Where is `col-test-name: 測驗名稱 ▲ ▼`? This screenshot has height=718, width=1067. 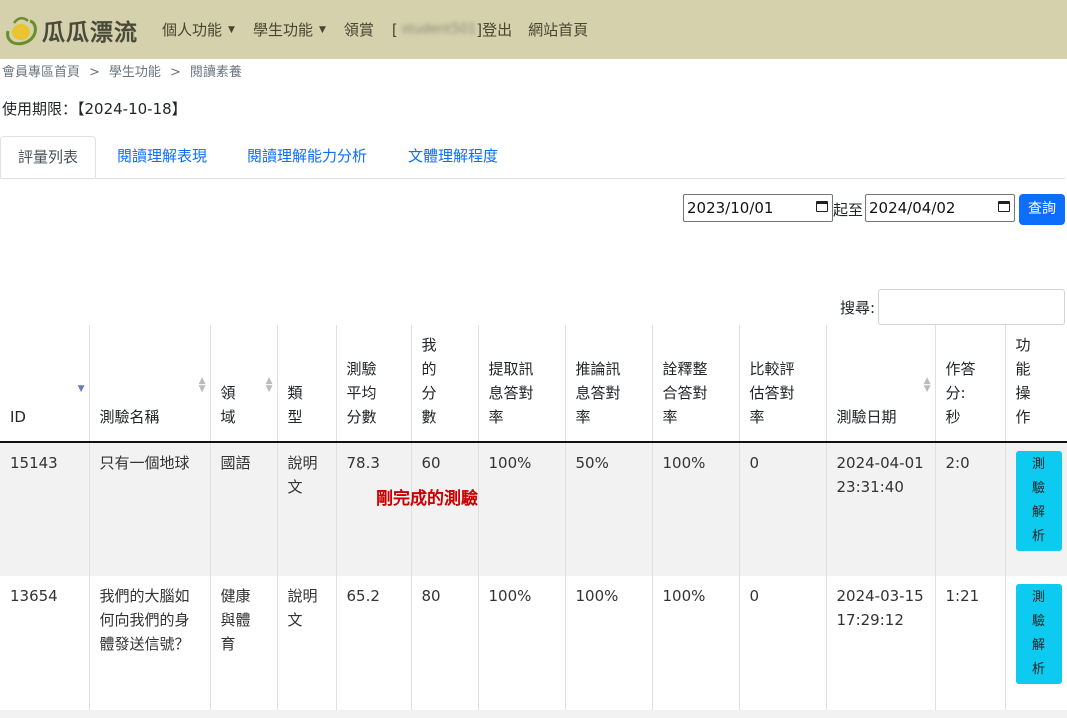
col-test-name: 測驗名稱 ▲ ▼ is located at coordinates (149, 384).